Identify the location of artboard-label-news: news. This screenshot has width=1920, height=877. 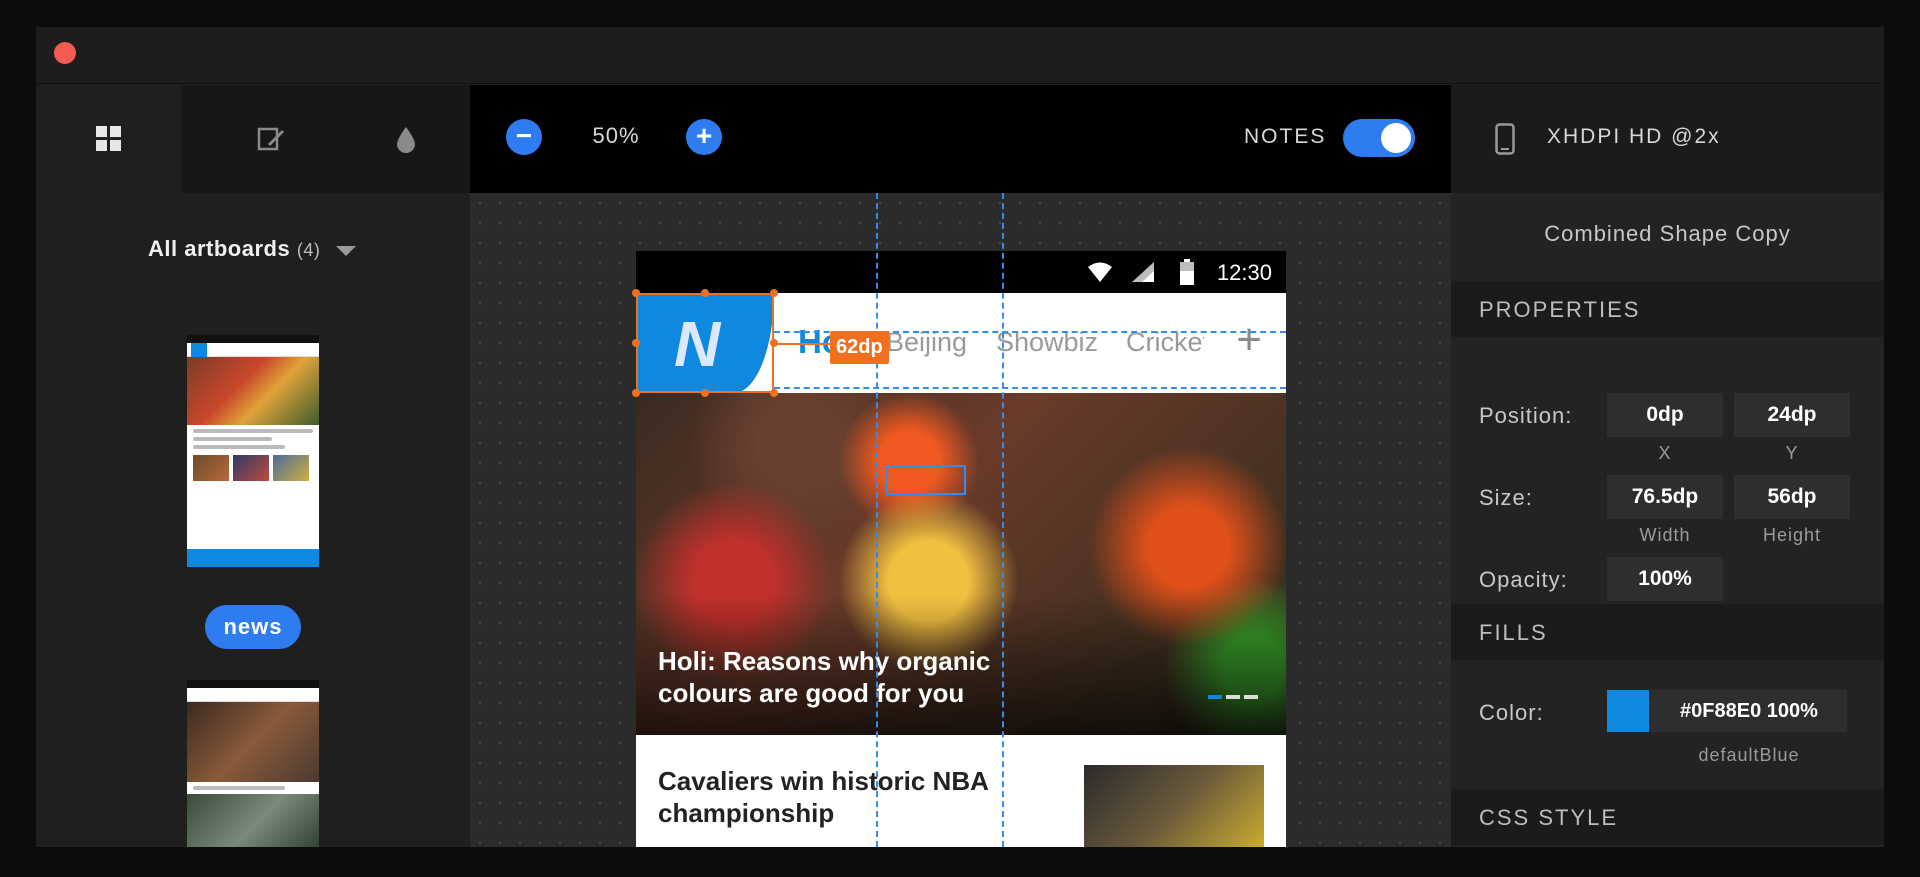
(253, 627).